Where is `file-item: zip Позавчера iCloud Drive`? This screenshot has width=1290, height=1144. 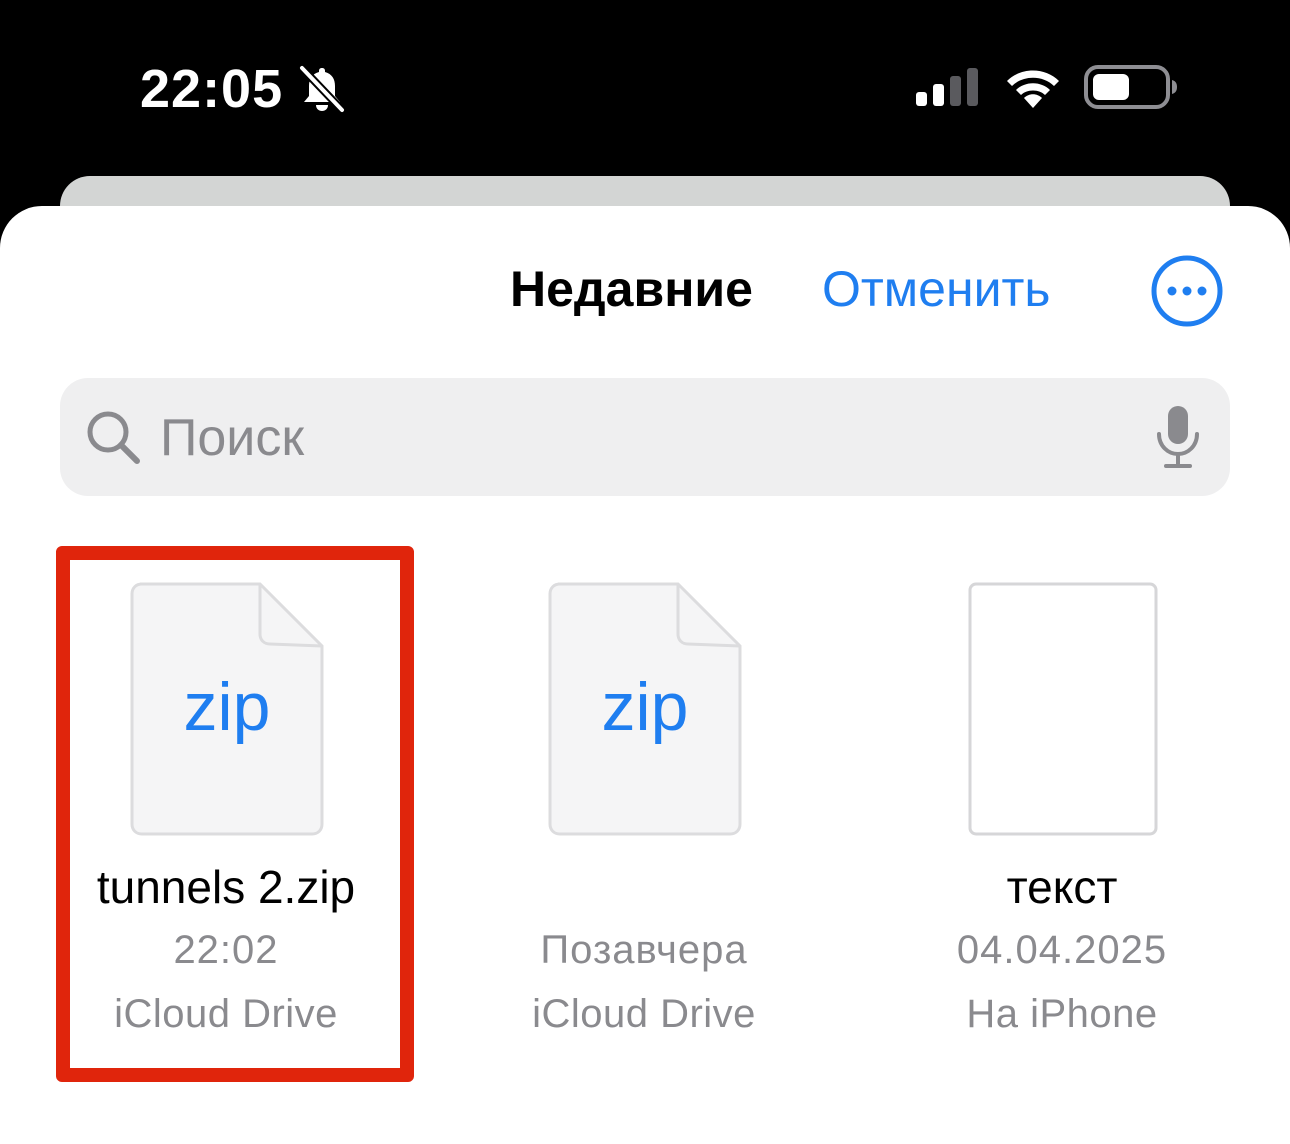
file-item: zip Позавчера iCloud Drive is located at coordinates (644, 810).